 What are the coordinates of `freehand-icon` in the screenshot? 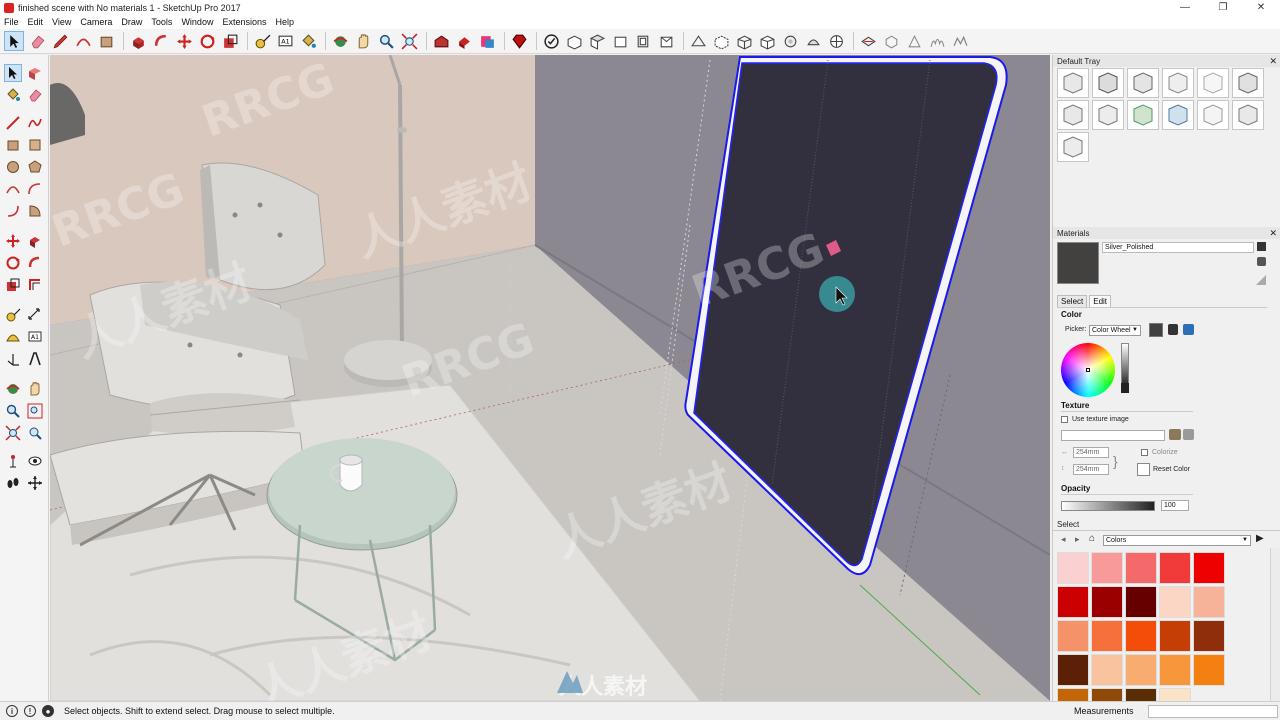 It's located at (35, 123).